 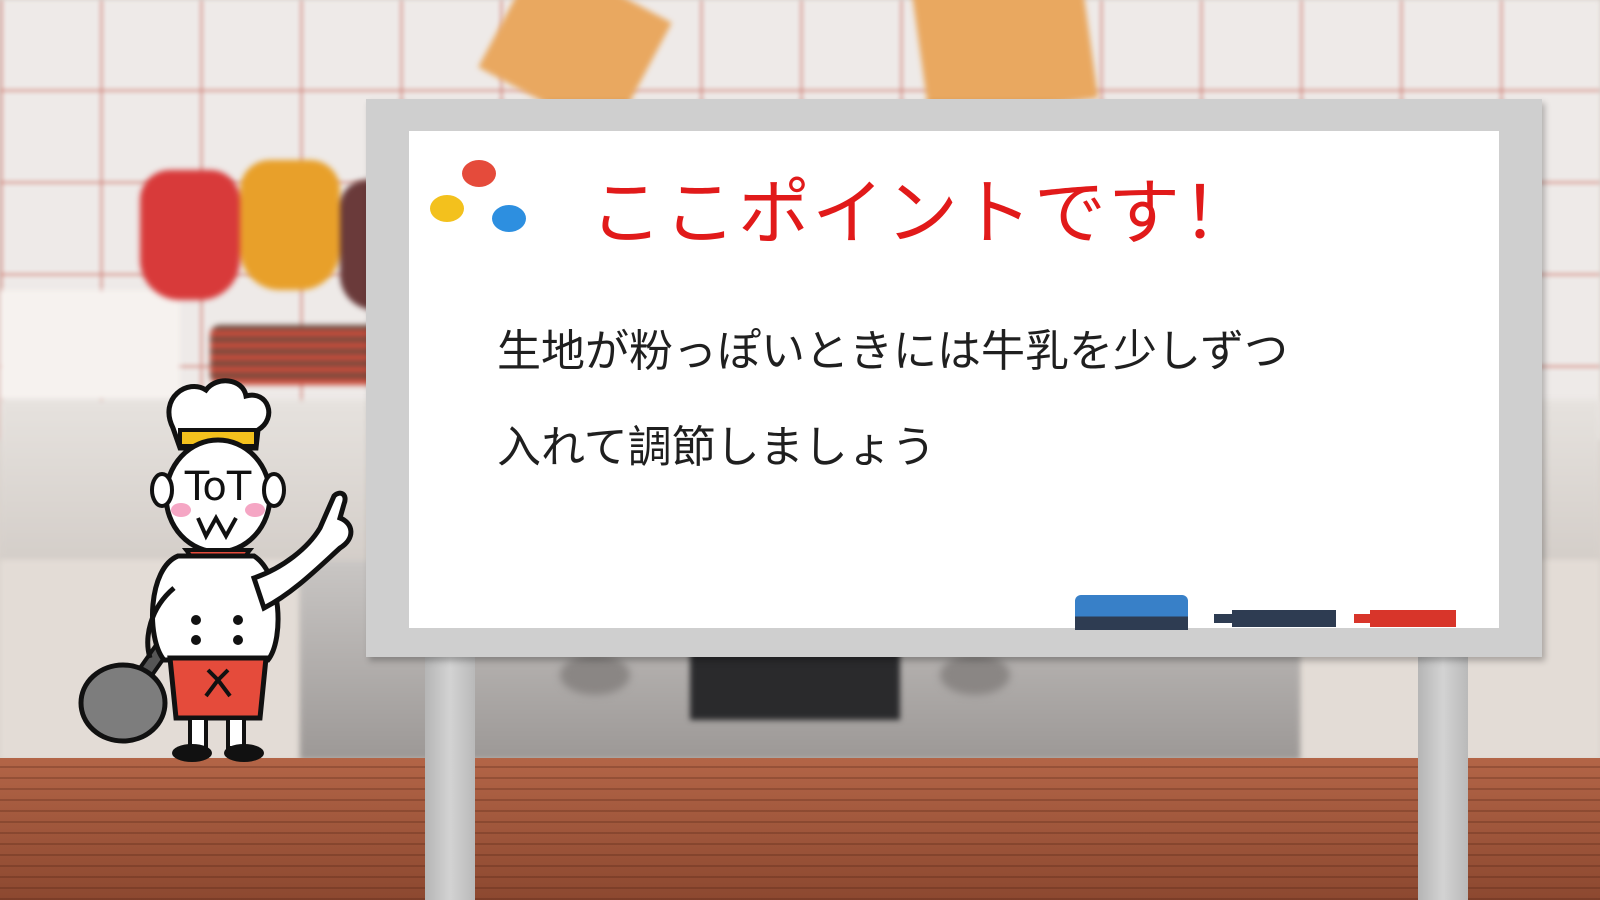 What do you see at coordinates (893, 351) in the screenshot?
I see `board-text-line-1: 生地が粉っぽいときには牛乳を少しずつ` at bounding box center [893, 351].